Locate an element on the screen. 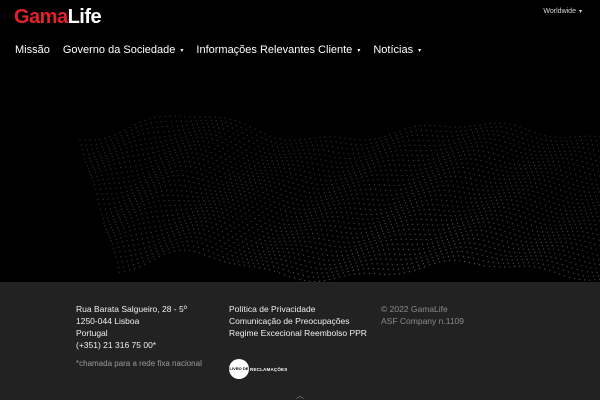 The image size is (600, 400). nav-item-governo: Governo da Sociedade ▾ is located at coordinates (123, 50).